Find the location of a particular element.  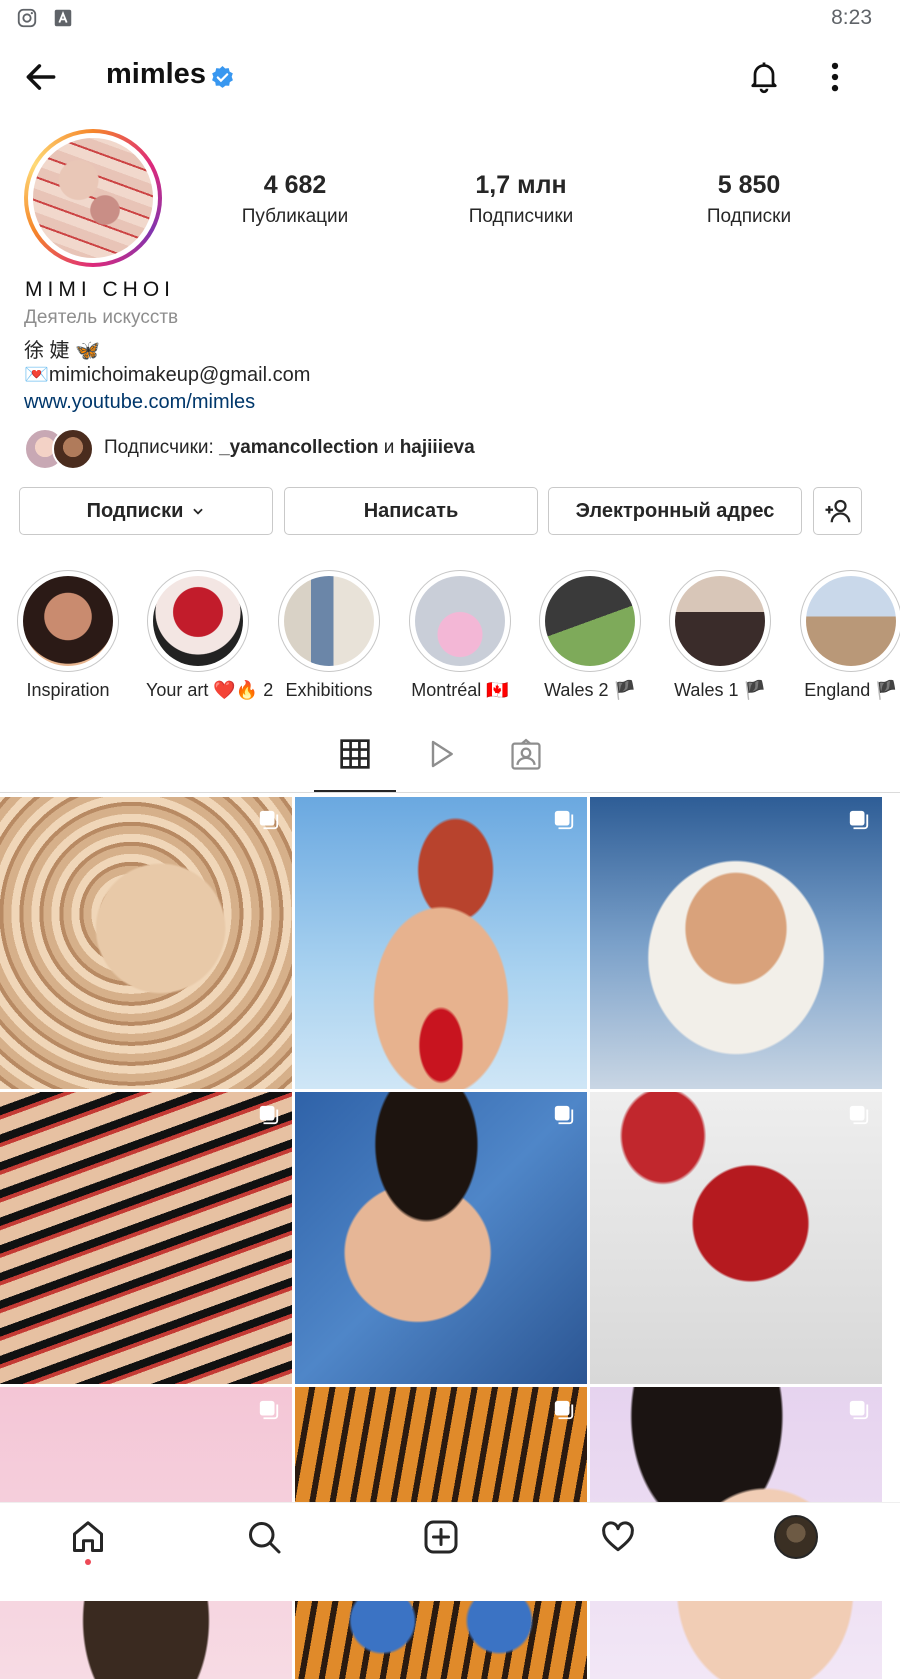

highlight-item: Montréal 🇨🇦 is located at coordinates (460, 635).